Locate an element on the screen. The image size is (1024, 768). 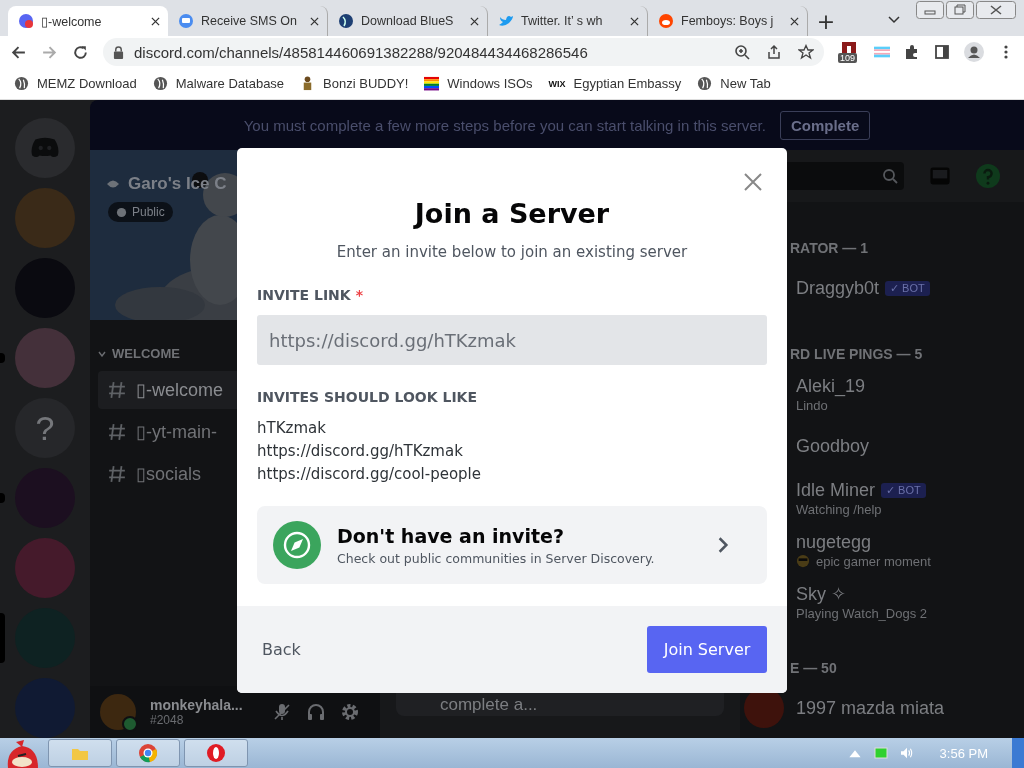
required-mark: * is located at coordinates (359, 295).